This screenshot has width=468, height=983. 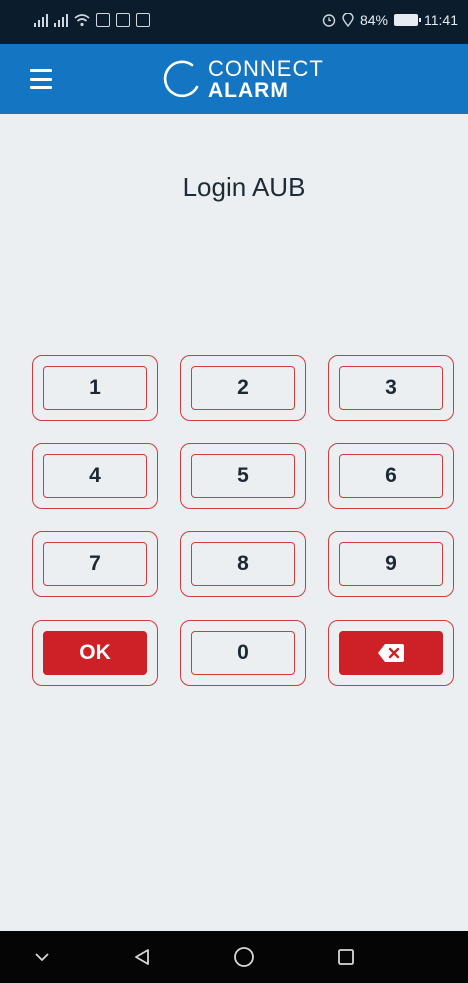 What do you see at coordinates (266, 68) in the screenshot?
I see `logo-line-connect: CONNECT` at bounding box center [266, 68].